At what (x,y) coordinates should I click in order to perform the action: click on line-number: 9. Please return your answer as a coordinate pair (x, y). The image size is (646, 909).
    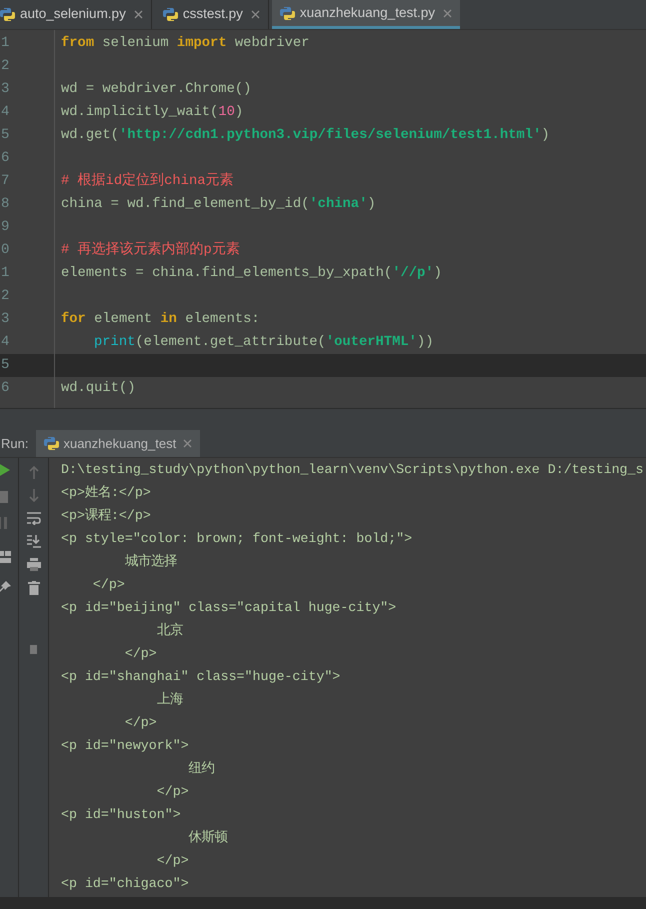
    Looking at the image, I should click on (5, 227).